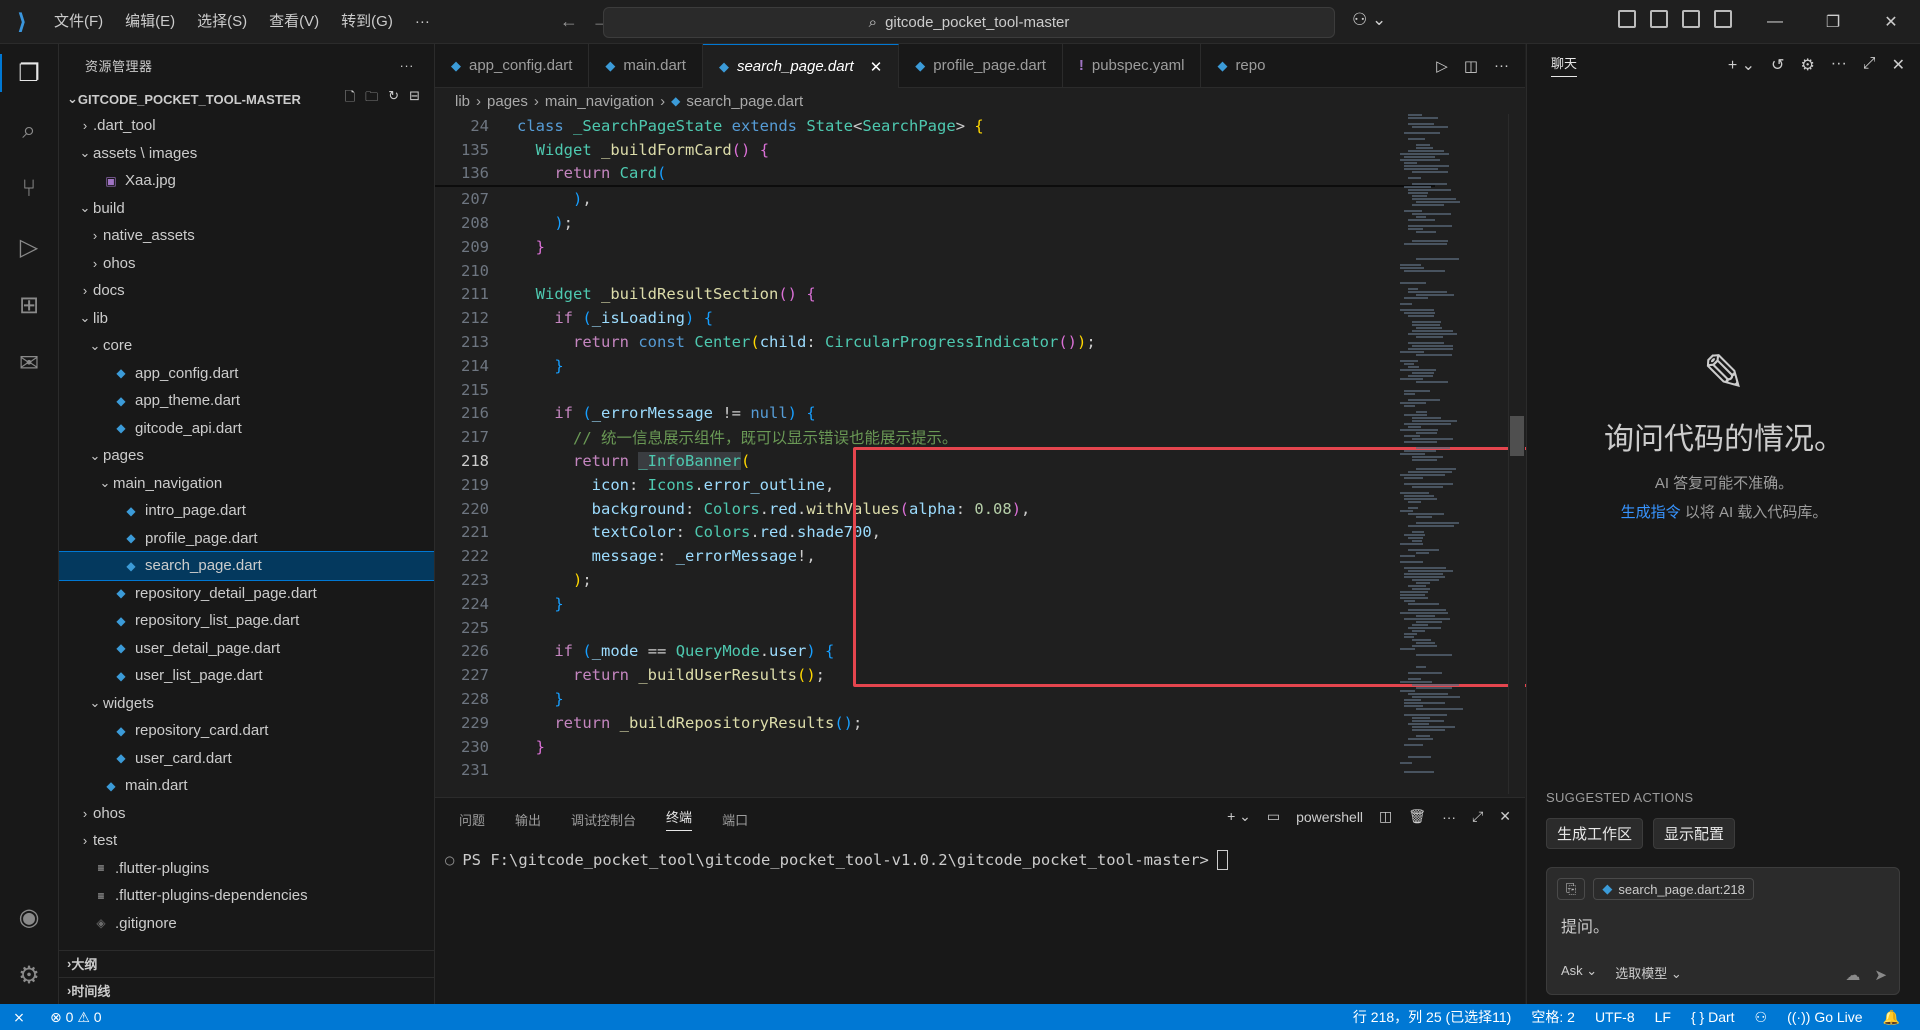  Describe the element at coordinates (1385, 816) in the screenshot. I see `split-terminal-icon: ◫` at that location.